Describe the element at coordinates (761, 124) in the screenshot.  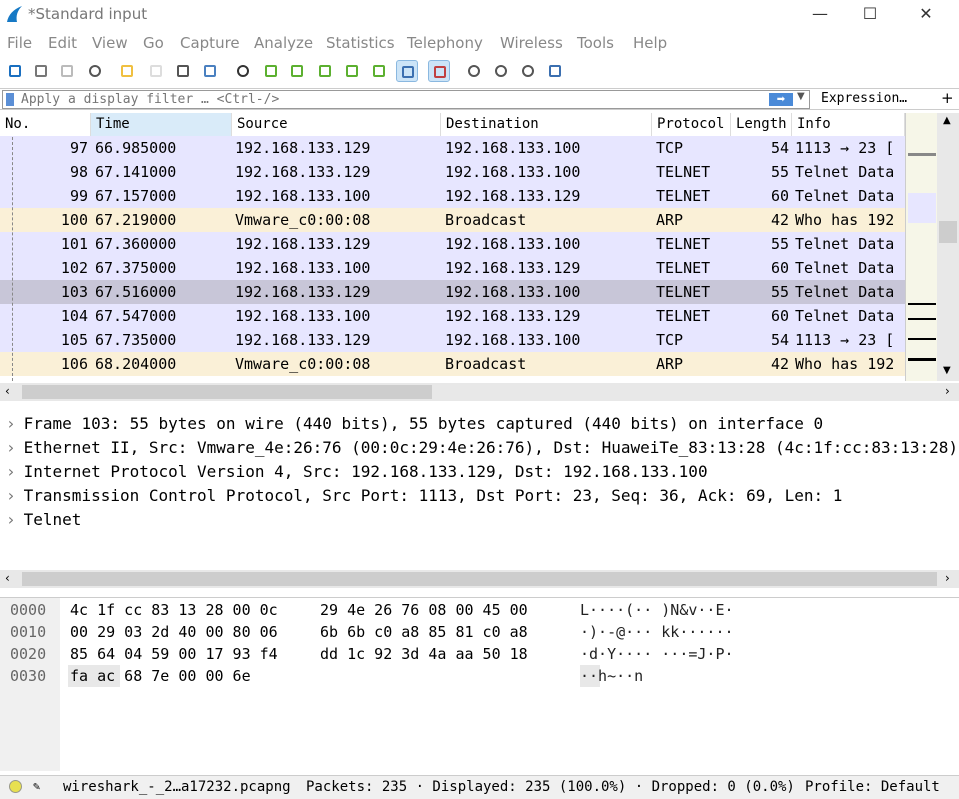
I see `column-header-length: Length` at that location.